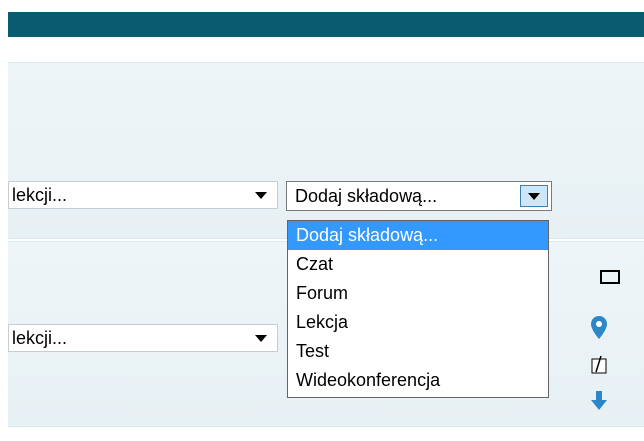 The image size is (644, 441). Describe the element at coordinates (418, 351) in the screenshot. I see `dropdown-option: Test` at that location.